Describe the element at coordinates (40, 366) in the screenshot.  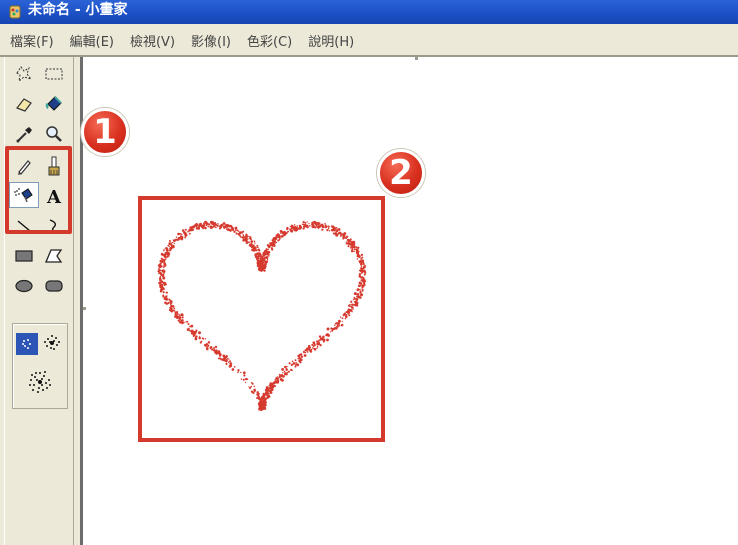
I see `tool-options-box` at that location.